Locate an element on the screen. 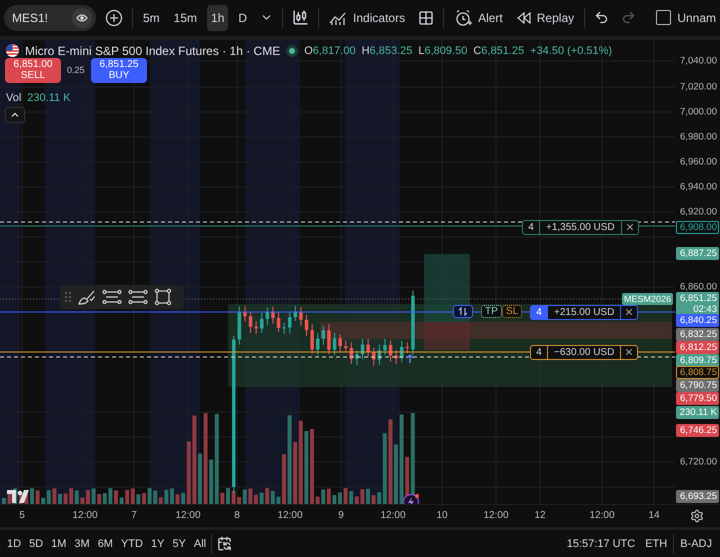 This screenshot has width=720, height=557. up-arrow-icon is located at coordinates (410, 359).